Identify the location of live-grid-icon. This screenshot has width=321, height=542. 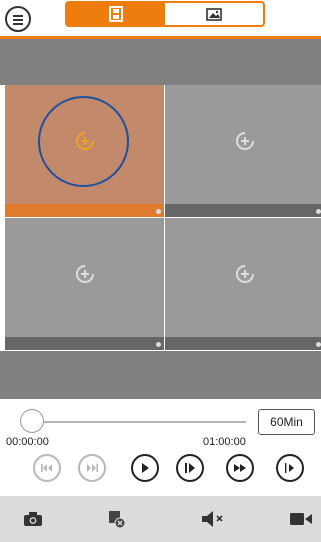
(116, 14).